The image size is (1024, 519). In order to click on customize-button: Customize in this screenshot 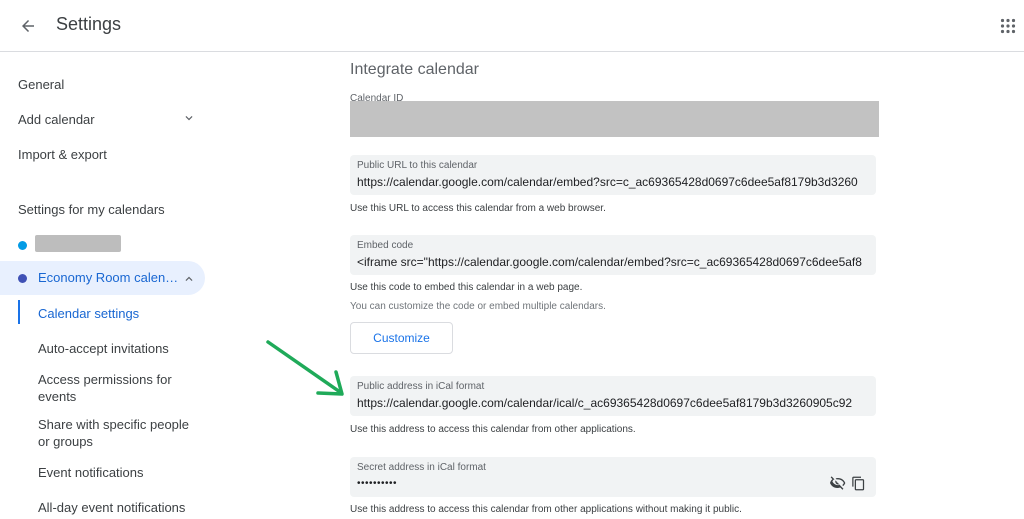, I will do `click(401, 338)`.